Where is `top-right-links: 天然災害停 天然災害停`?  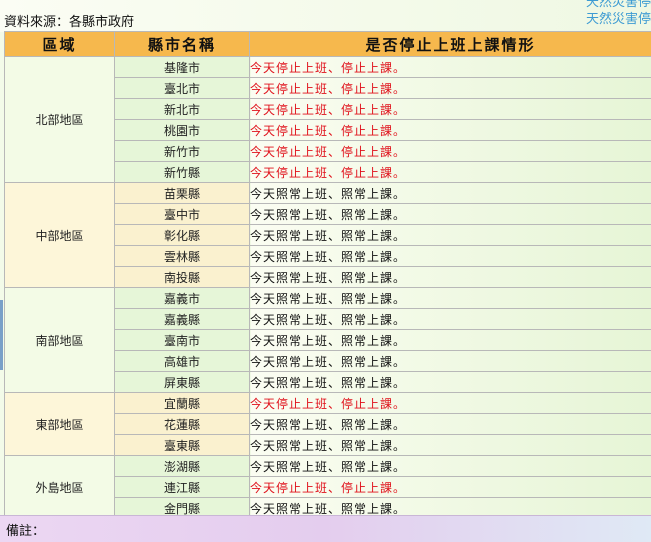 top-right-links: 天然災害停 天然災害停 is located at coordinates (618, 14).